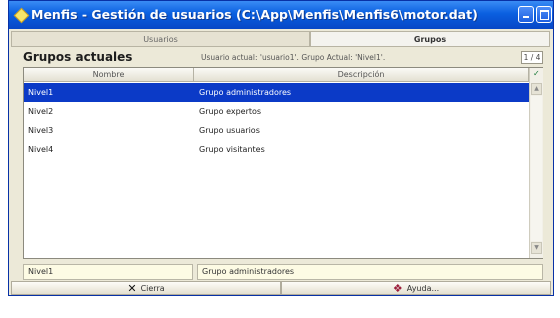  What do you see at coordinates (370, 272) in the screenshot?
I see `group-description-field: Grupo administradores` at bounding box center [370, 272].